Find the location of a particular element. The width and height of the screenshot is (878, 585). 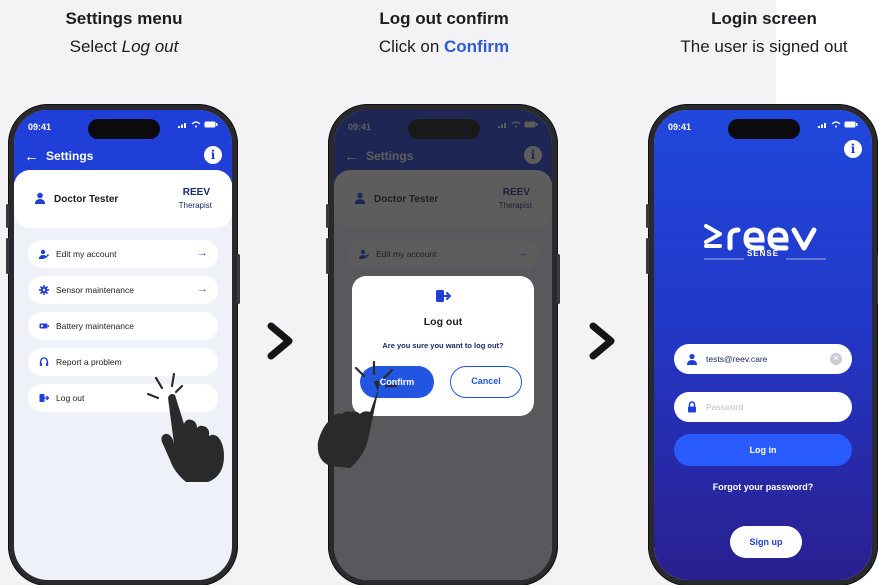

logo-subtitle: SENSE is located at coordinates (763, 253).